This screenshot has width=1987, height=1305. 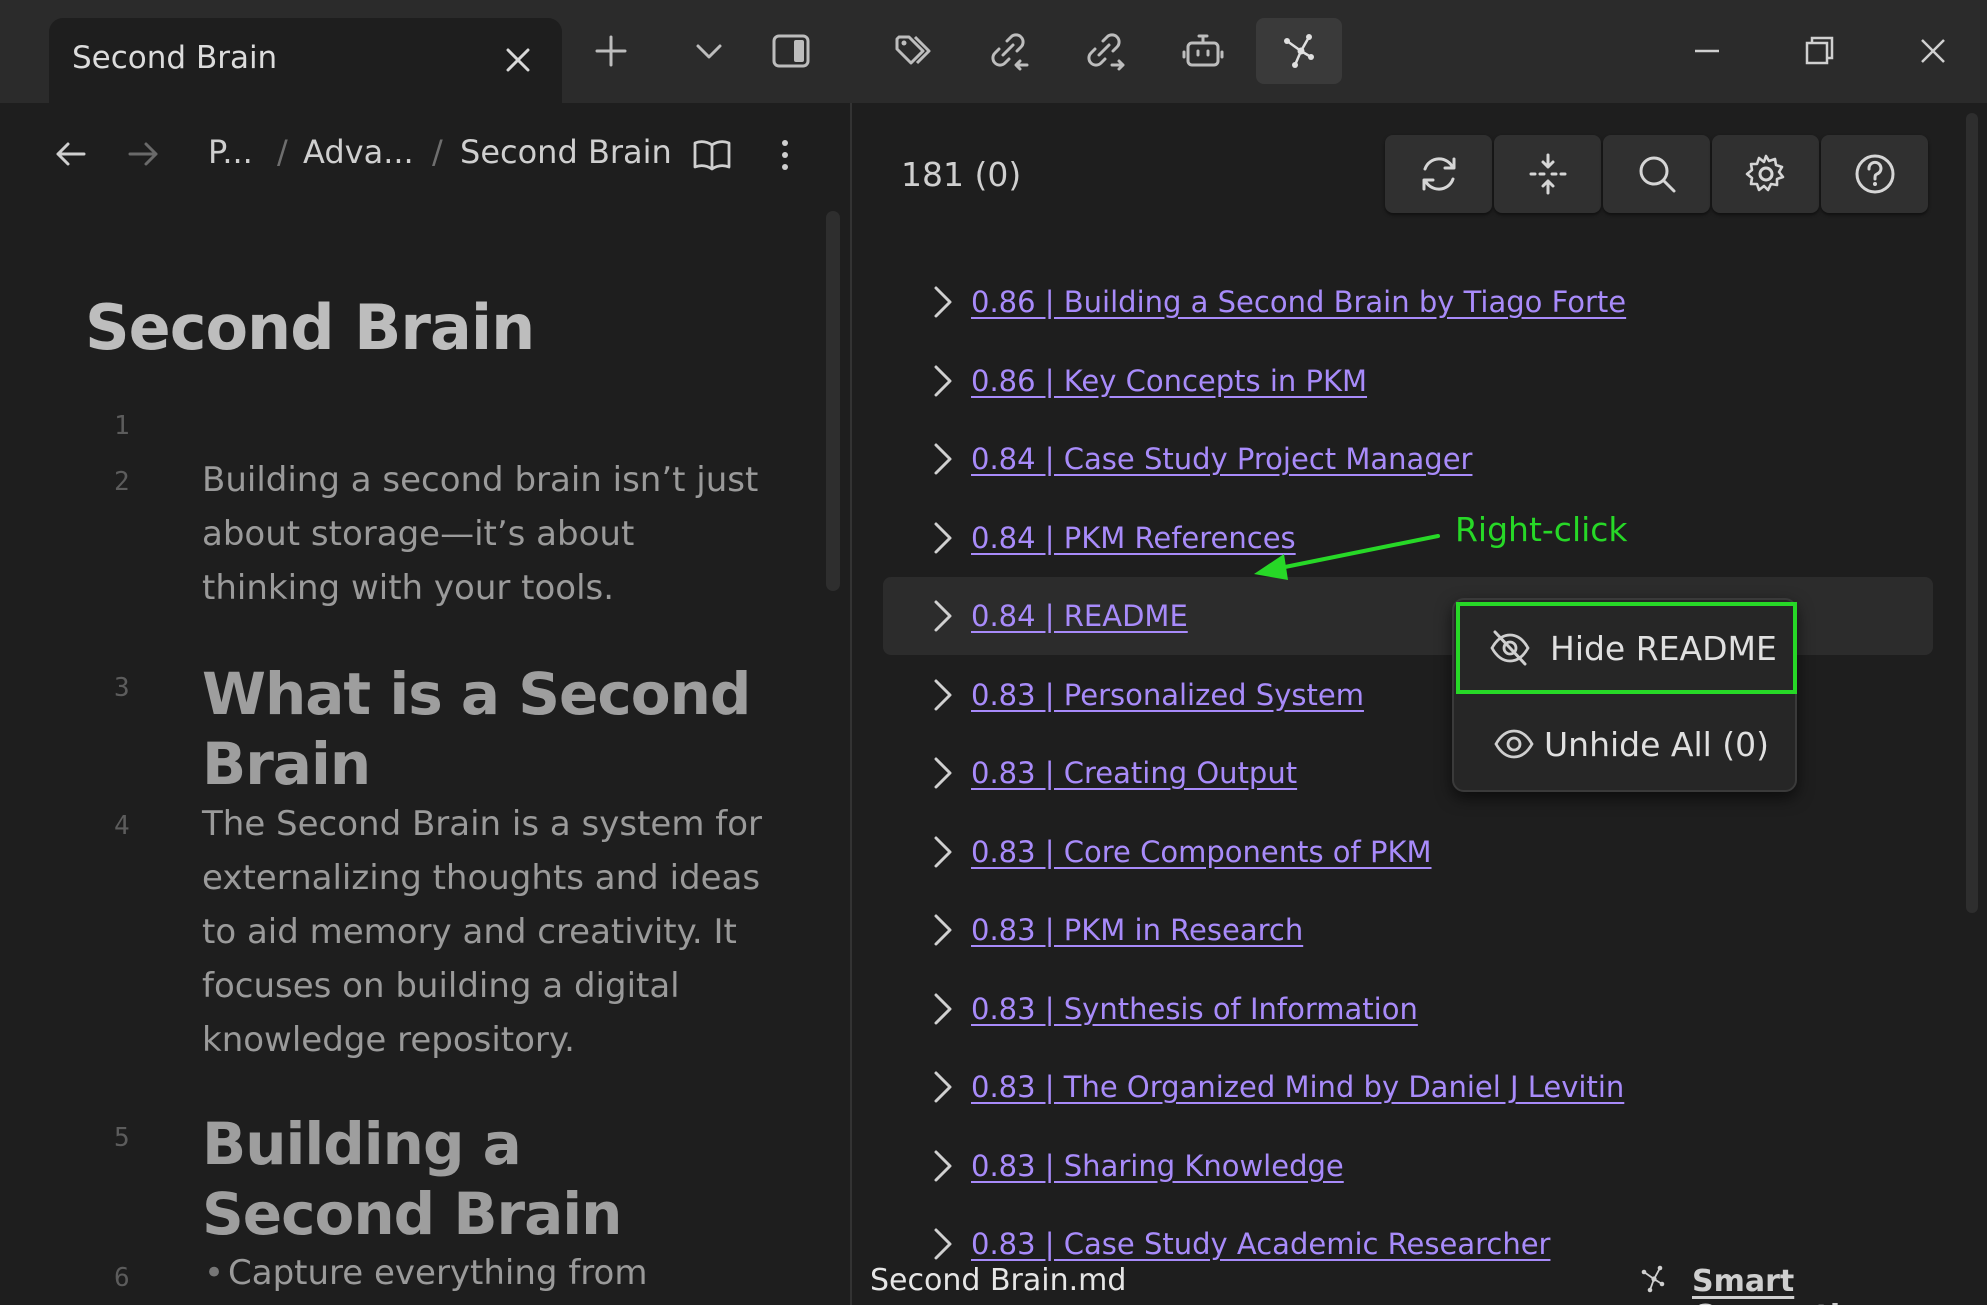 What do you see at coordinates (998, 1280) in the screenshot?
I see `status-filename: Second Brain.md` at bounding box center [998, 1280].